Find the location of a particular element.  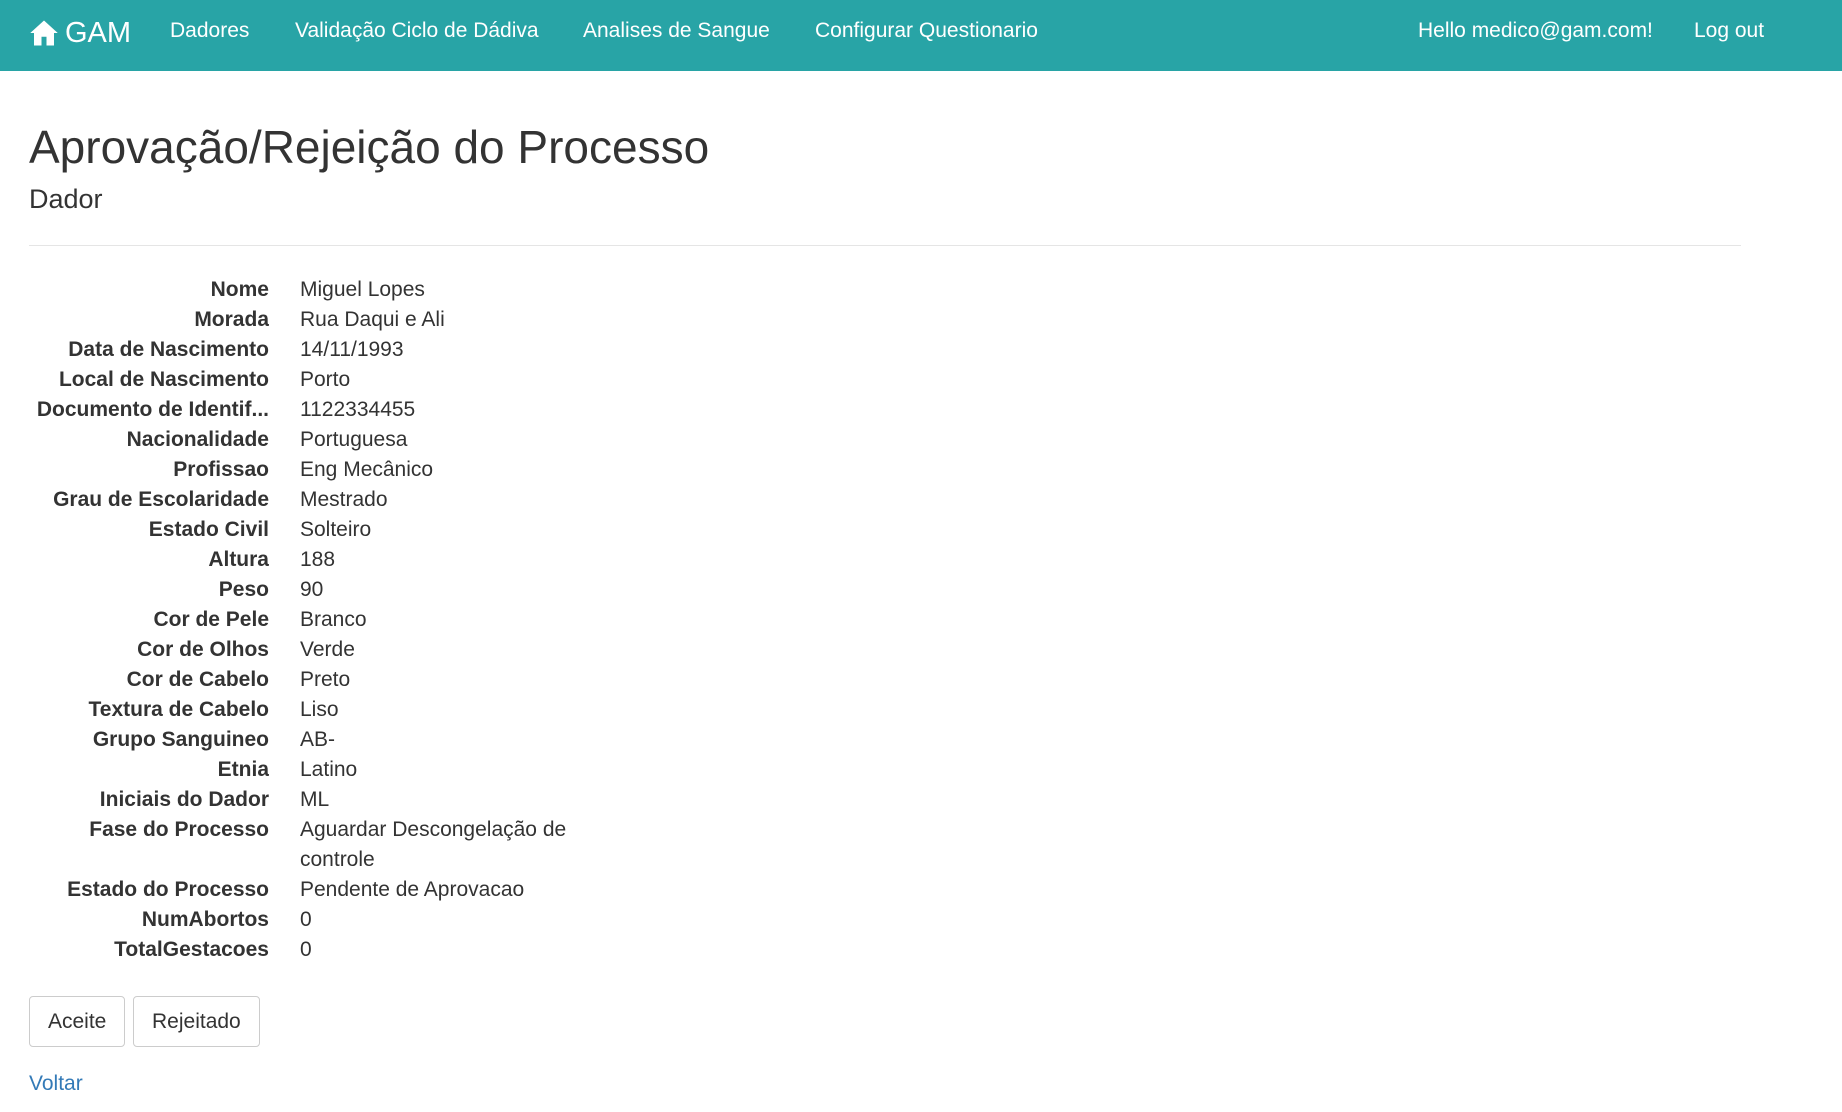

nav-analises-sangue: Analises de Sangue is located at coordinates (676, 31).